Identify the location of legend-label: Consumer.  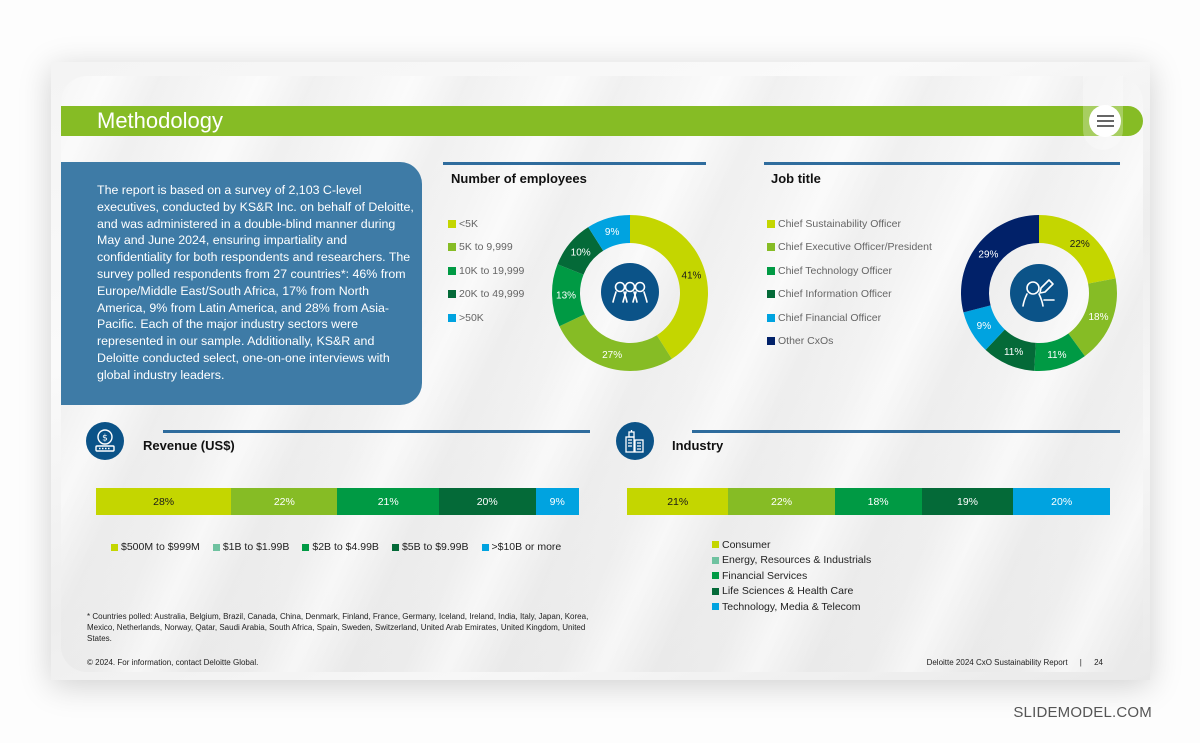
(746, 544).